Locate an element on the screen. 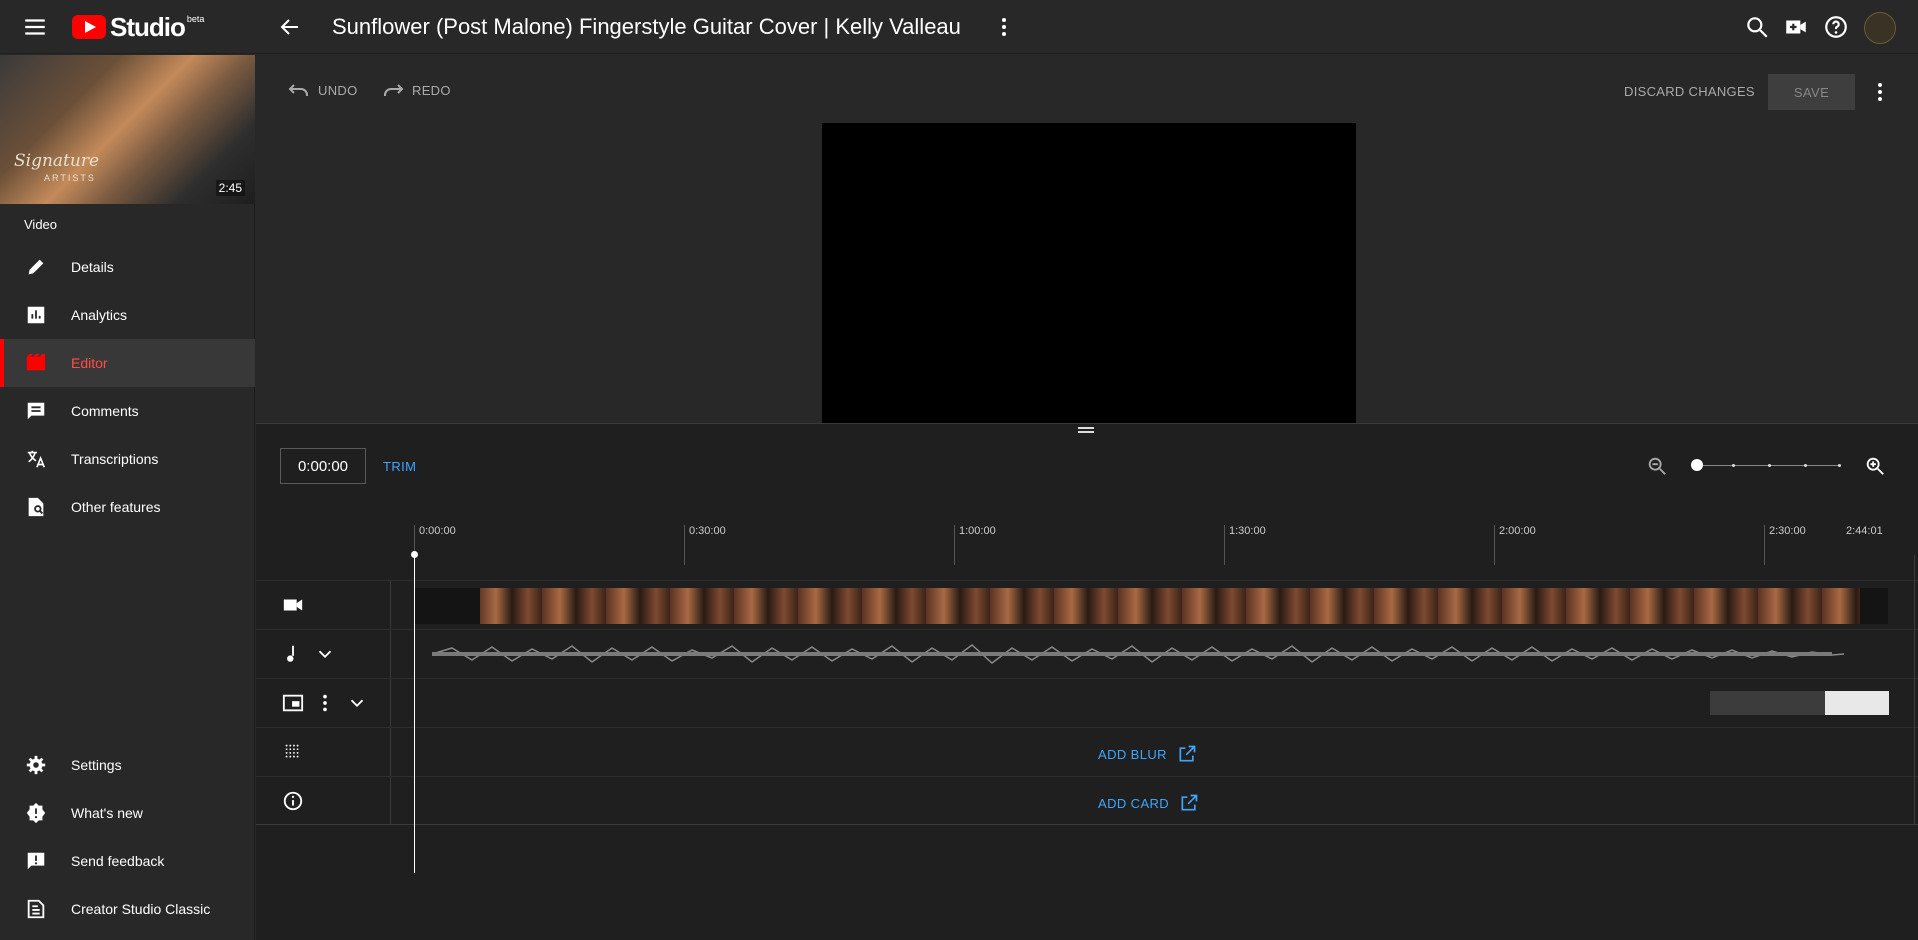 Image resolution: width=1918 pixels, height=940 pixels. account-avatar is located at coordinates (1880, 28).